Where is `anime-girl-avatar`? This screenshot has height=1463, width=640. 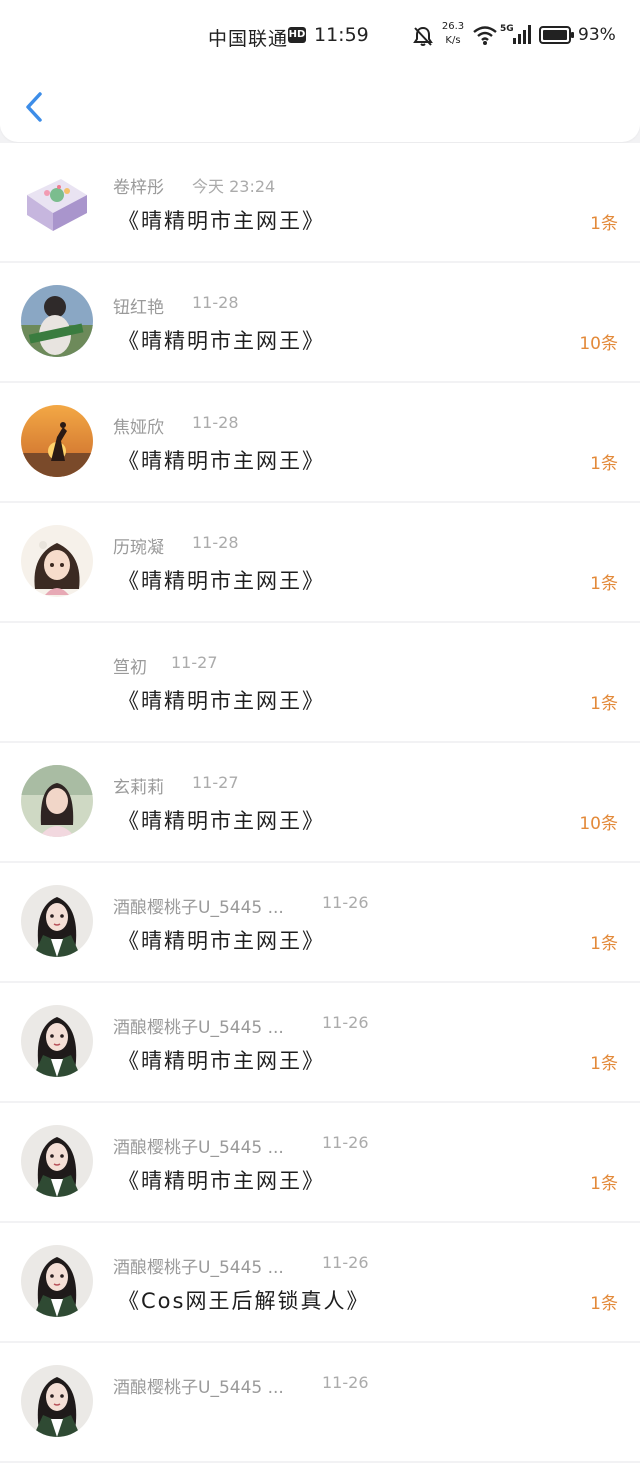
anime-girl-avatar is located at coordinates (57, 561).